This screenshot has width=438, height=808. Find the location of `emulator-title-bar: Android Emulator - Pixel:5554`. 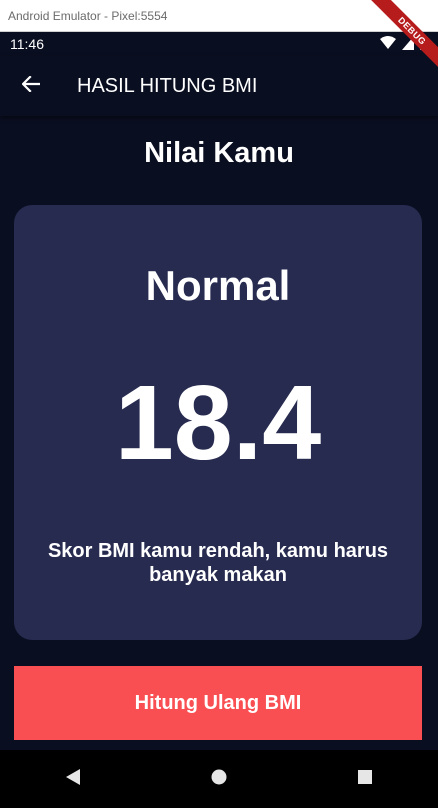

emulator-title-bar: Android Emulator - Pixel:5554 is located at coordinates (219, 16).